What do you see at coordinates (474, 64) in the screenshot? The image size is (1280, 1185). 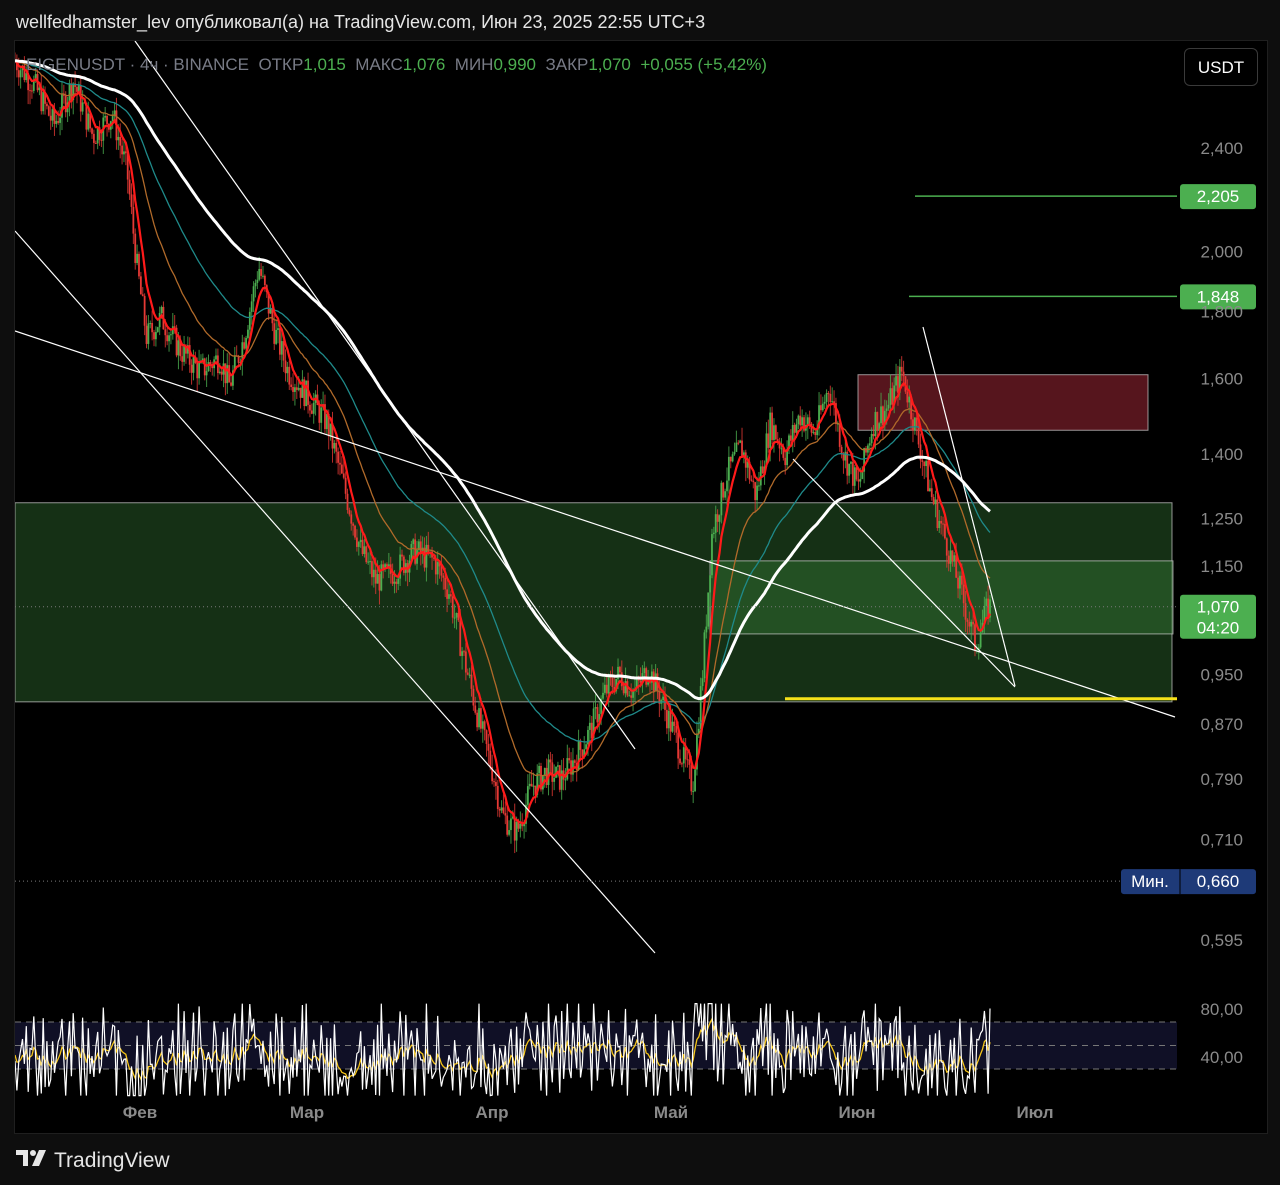 I see `legend-low-label: МИН` at bounding box center [474, 64].